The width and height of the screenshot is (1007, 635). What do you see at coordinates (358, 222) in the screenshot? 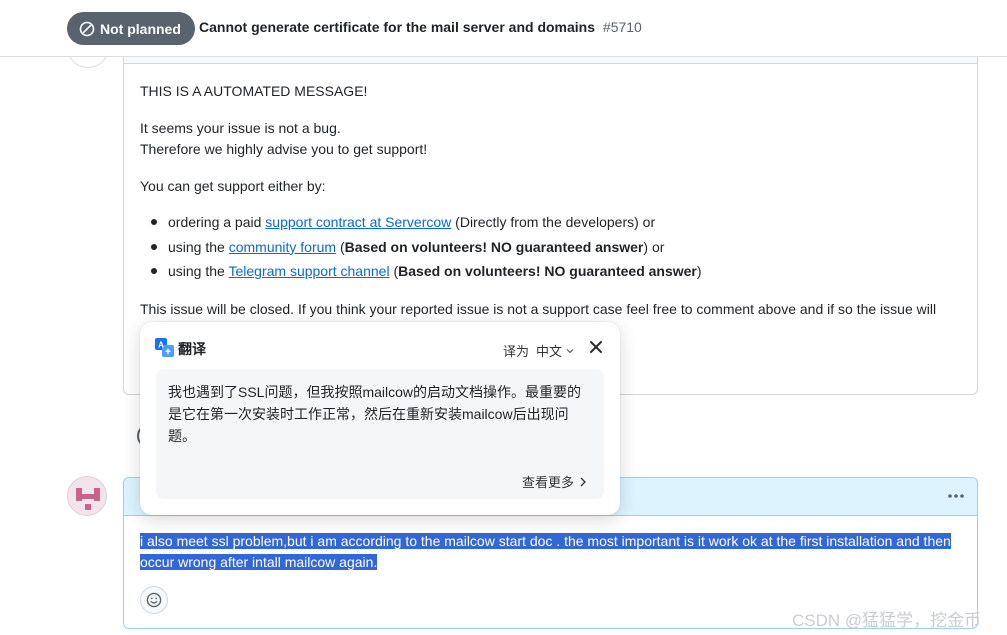
I see `servercow-link: support contract at Servercow` at bounding box center [358, 222].